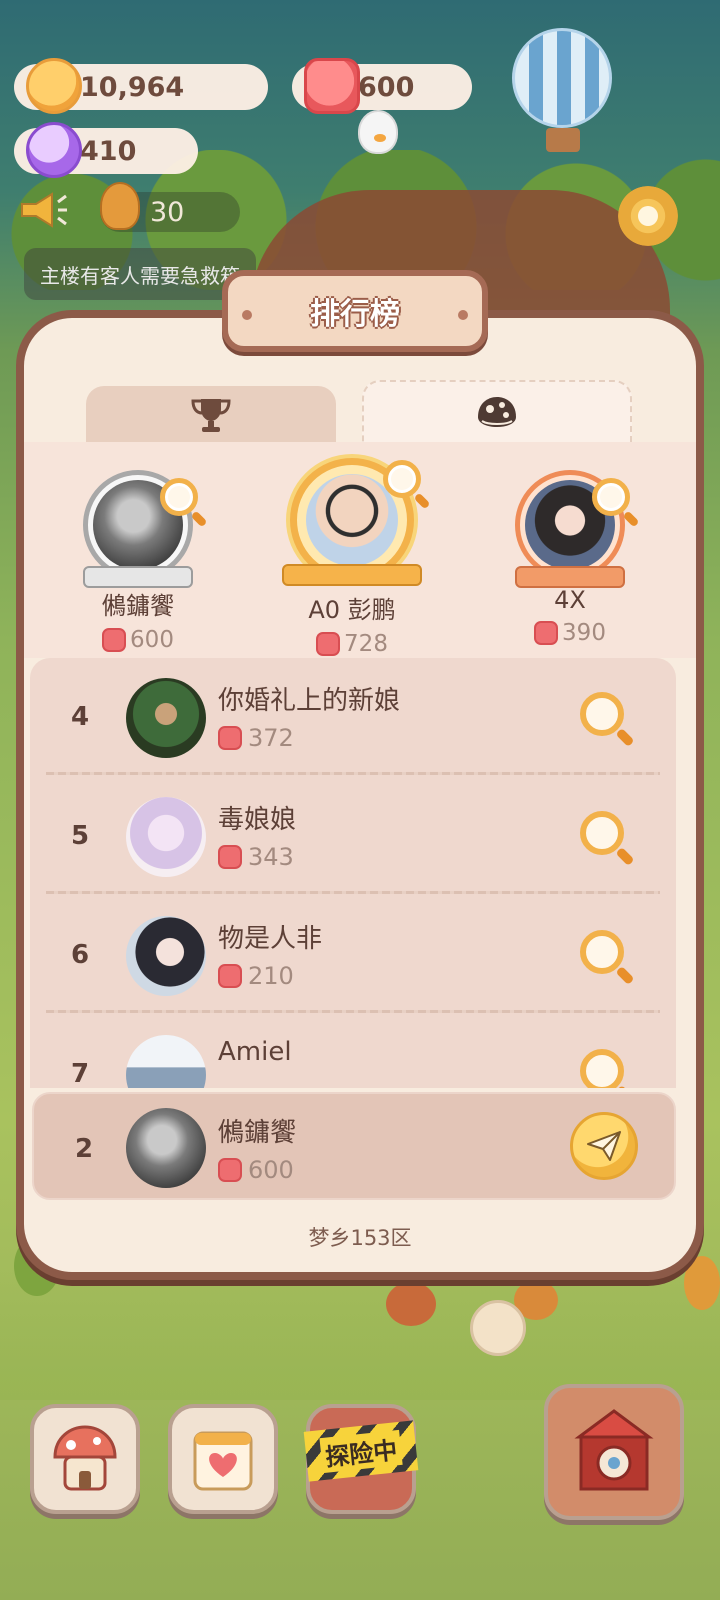  I want to click on jelly-counter: 600, so click(382, 86).